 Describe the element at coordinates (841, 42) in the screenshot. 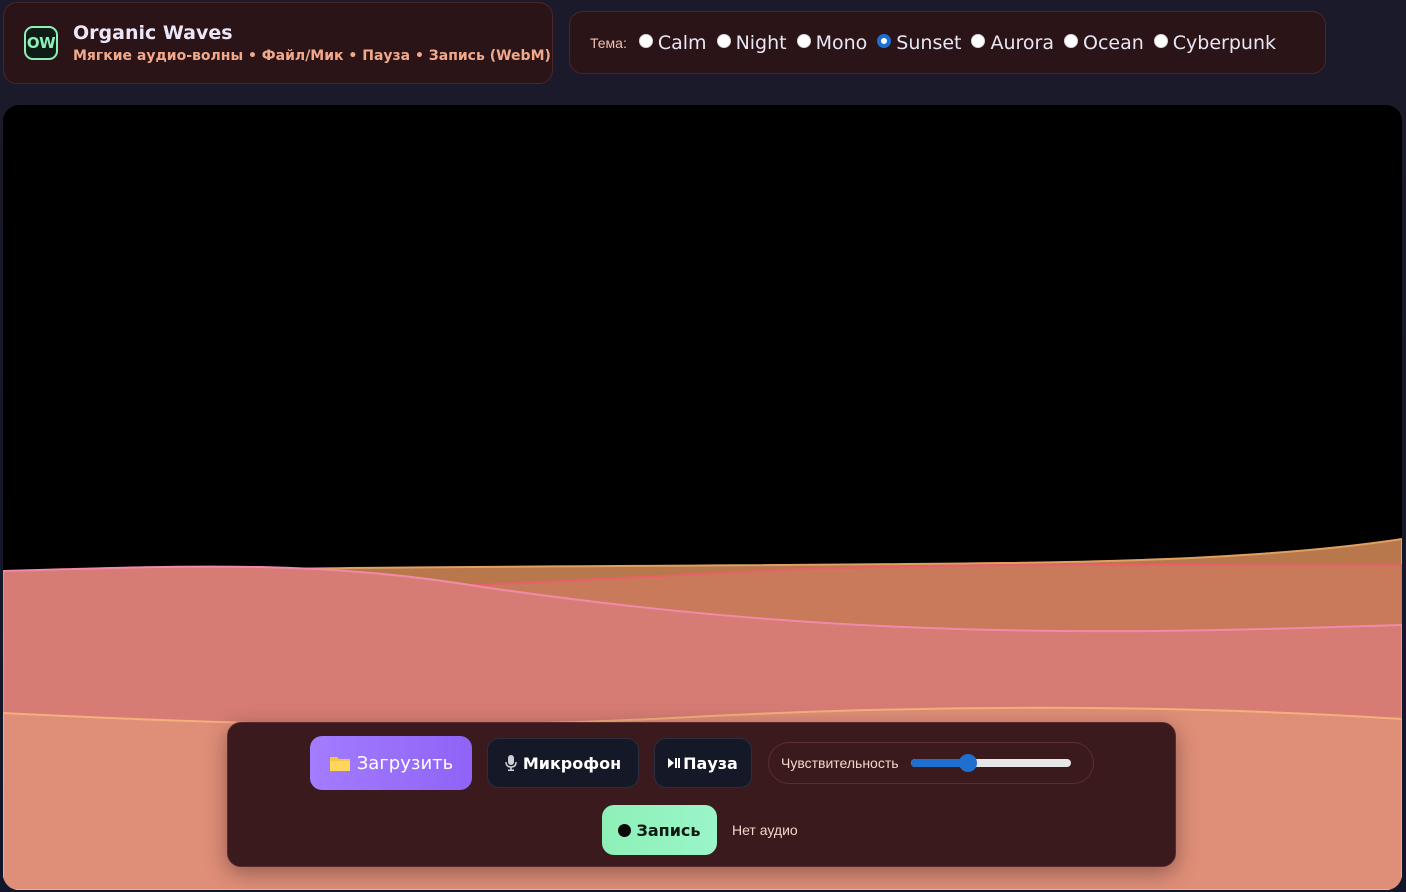

I see `theme-name-mono: Mono` at that location.